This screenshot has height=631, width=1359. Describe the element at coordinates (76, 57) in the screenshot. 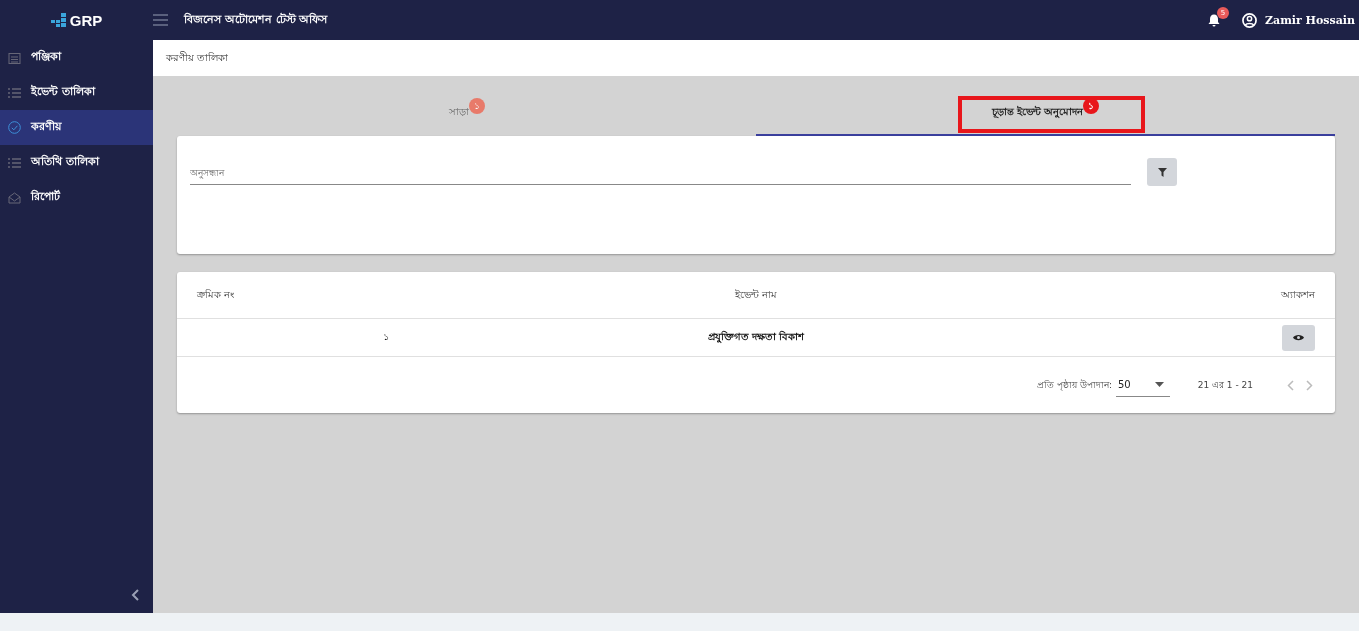

I see `sidebar-item: পঞ্জিকা` at that location.